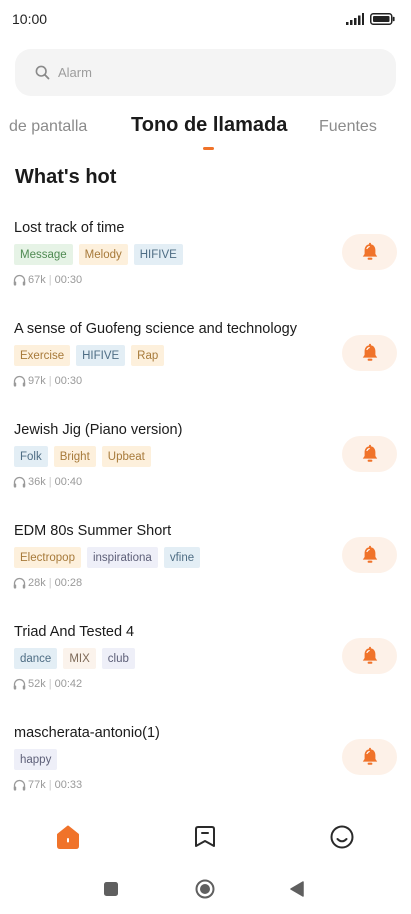  I want to click on play-count: 28k, so click(37, 583).